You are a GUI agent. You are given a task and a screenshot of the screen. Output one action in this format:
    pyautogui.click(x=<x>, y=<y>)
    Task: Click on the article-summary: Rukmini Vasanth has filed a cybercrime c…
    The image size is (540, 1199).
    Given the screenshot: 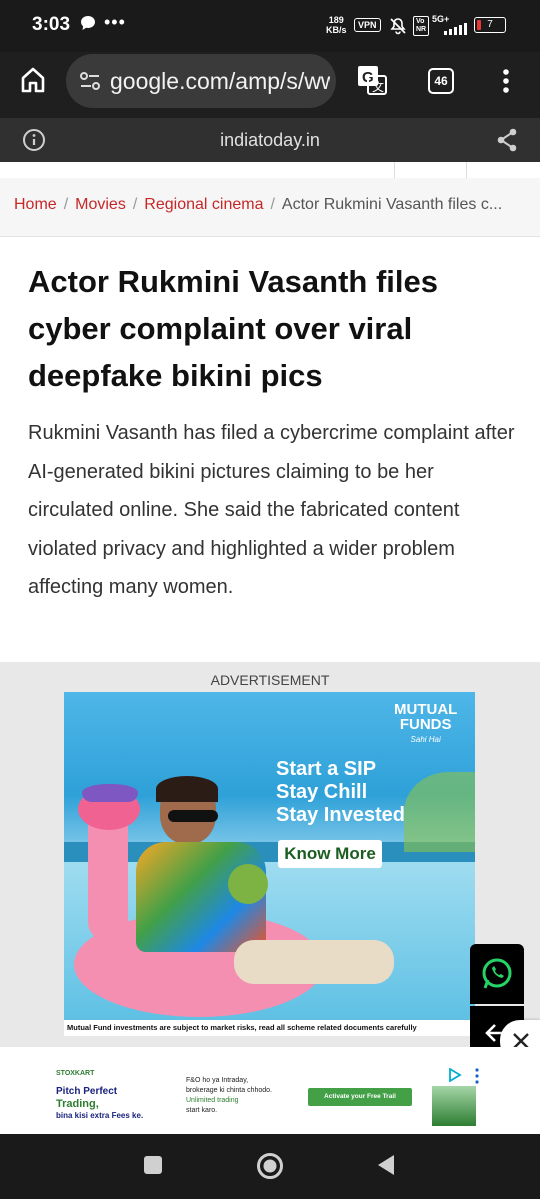 What is the action you would take?
    pyautogui.click(x=271, y=510)
    